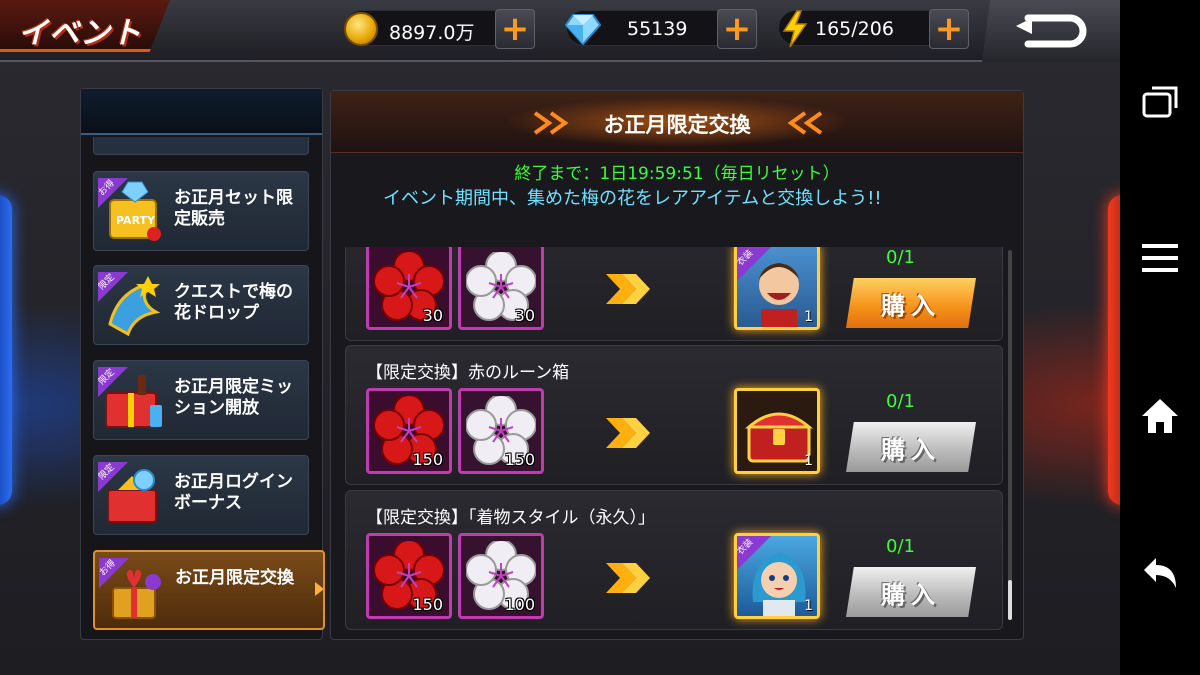 Image resolution: width=1200 pixels, height=675 pixels. I want to click on svg-text: PARTY, so click(136, 220).